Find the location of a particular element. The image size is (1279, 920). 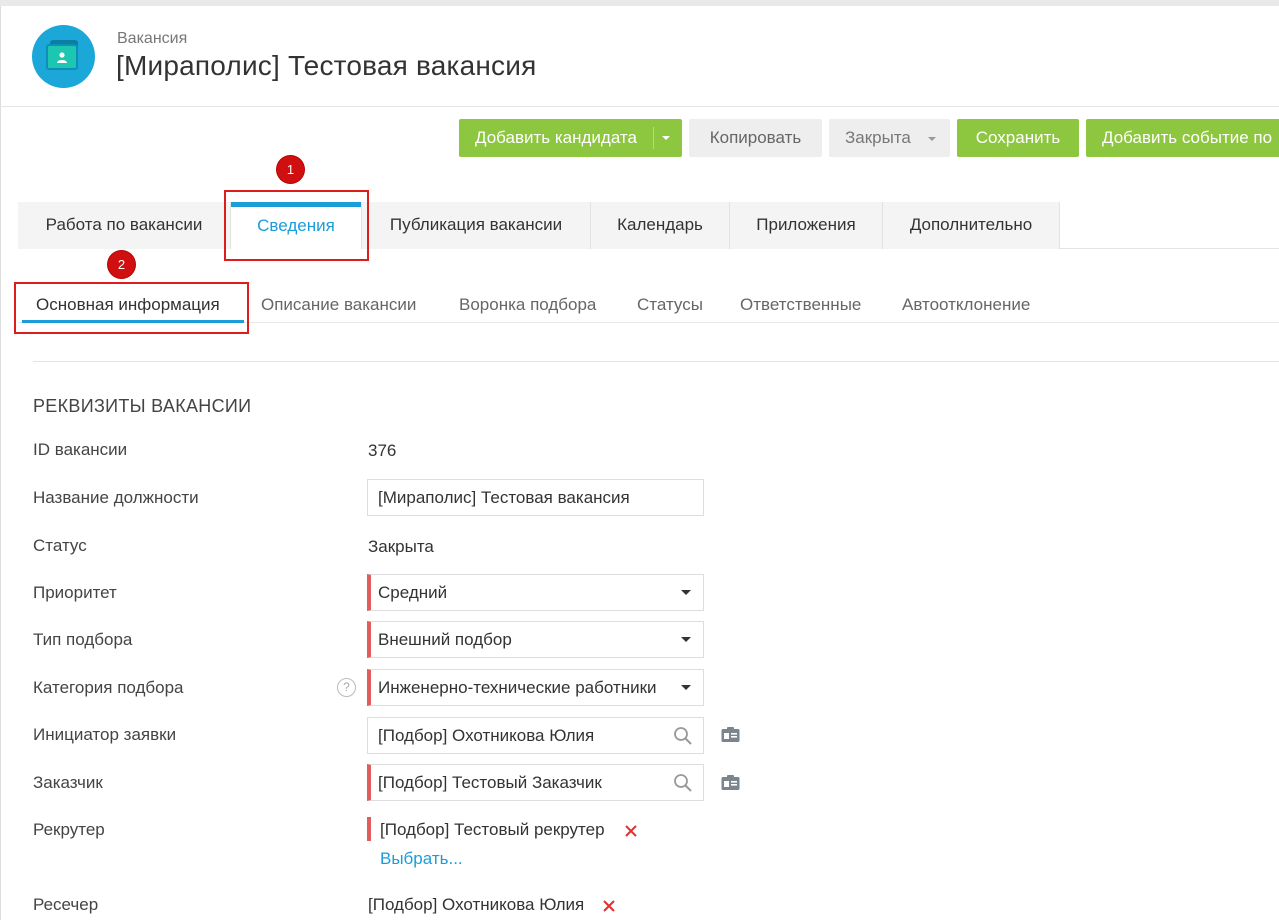

researcher-value: [Подбор] Охотникова Юлия is located at coordinates (476, 904).